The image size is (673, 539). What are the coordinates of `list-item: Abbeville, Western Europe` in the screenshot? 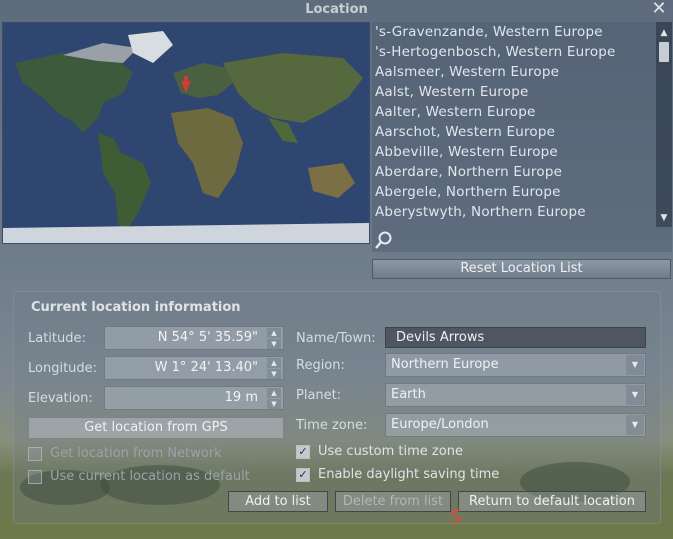 It's located at (516, 152).